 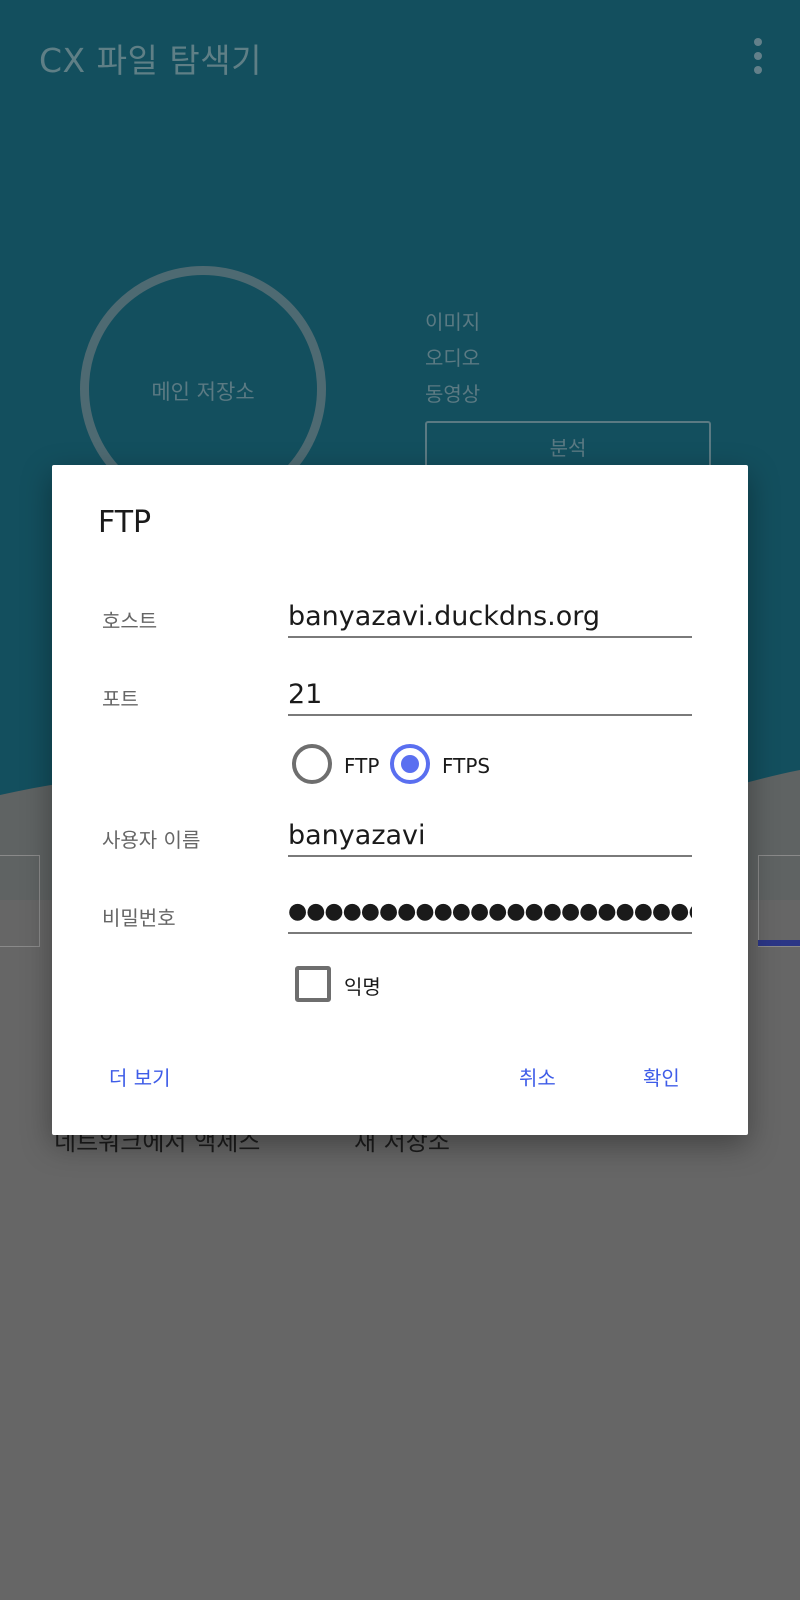 What do you see at coordinates (466, 766) in the screenshot?
I see `ftps-radio-label: FTPS` at bounding box center [466, 766].